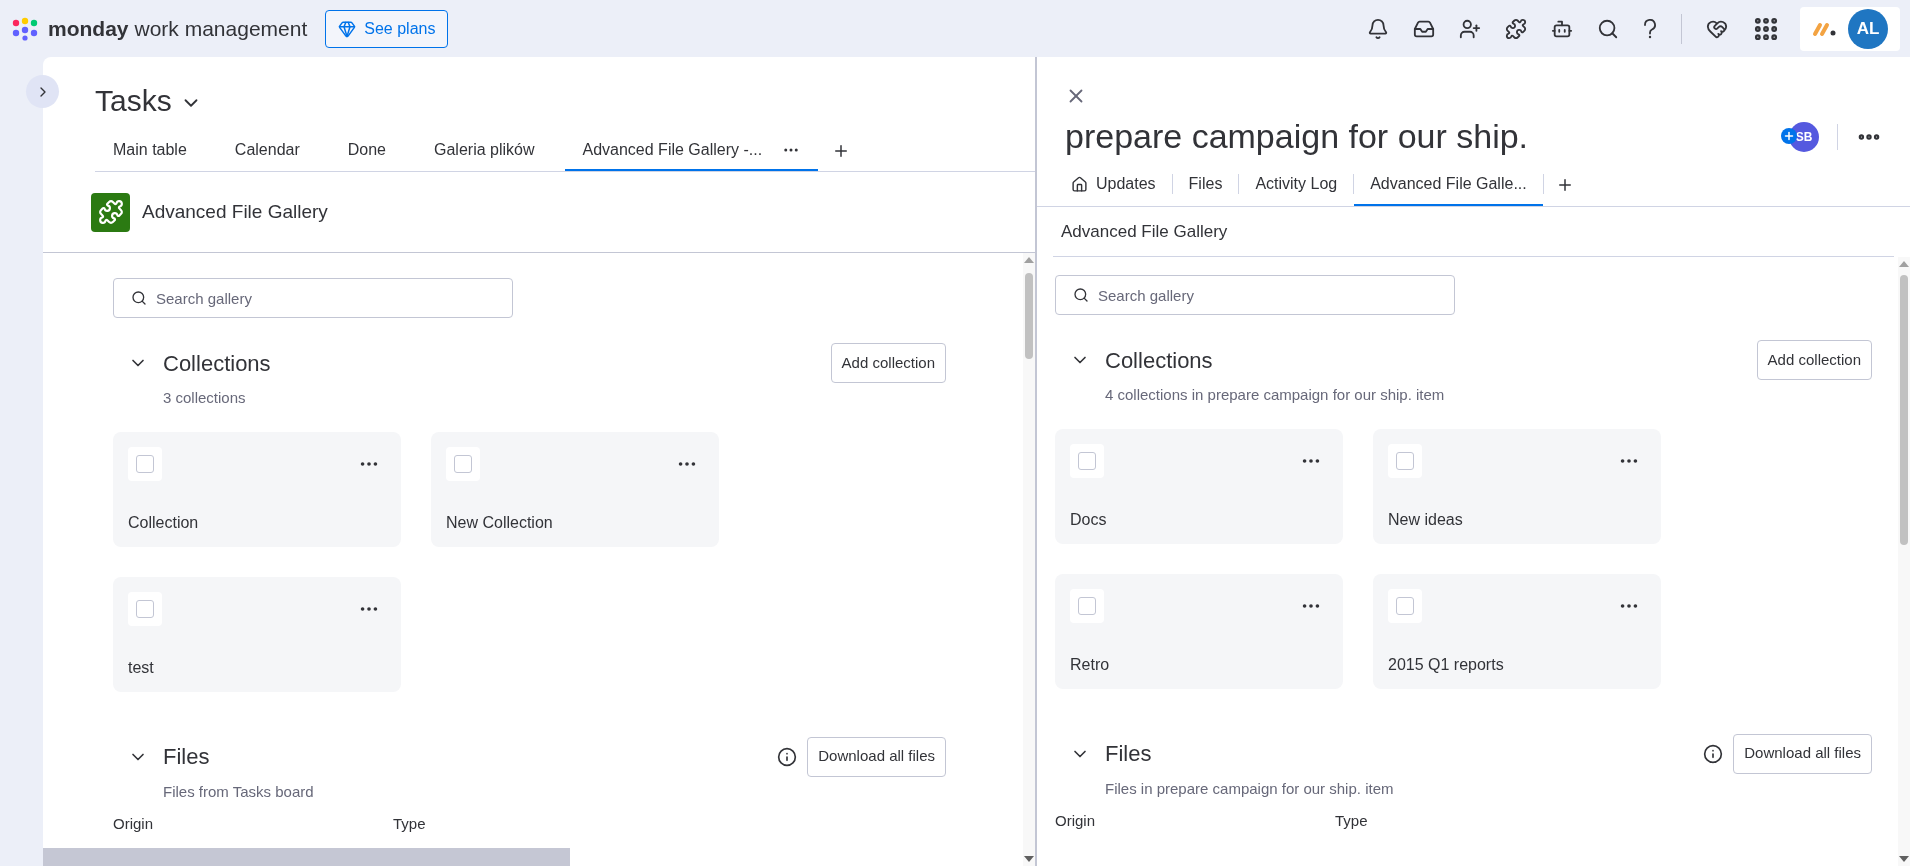  Describe the element at coordinates (1250, 788) in the screenshot. I see `section-subtitle: Files in prepare campaign for our ship. item` at that location.